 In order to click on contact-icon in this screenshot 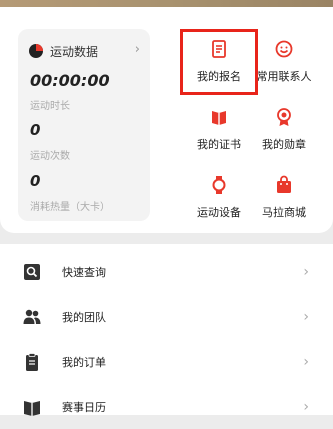, I will do `click(284, 49)`.